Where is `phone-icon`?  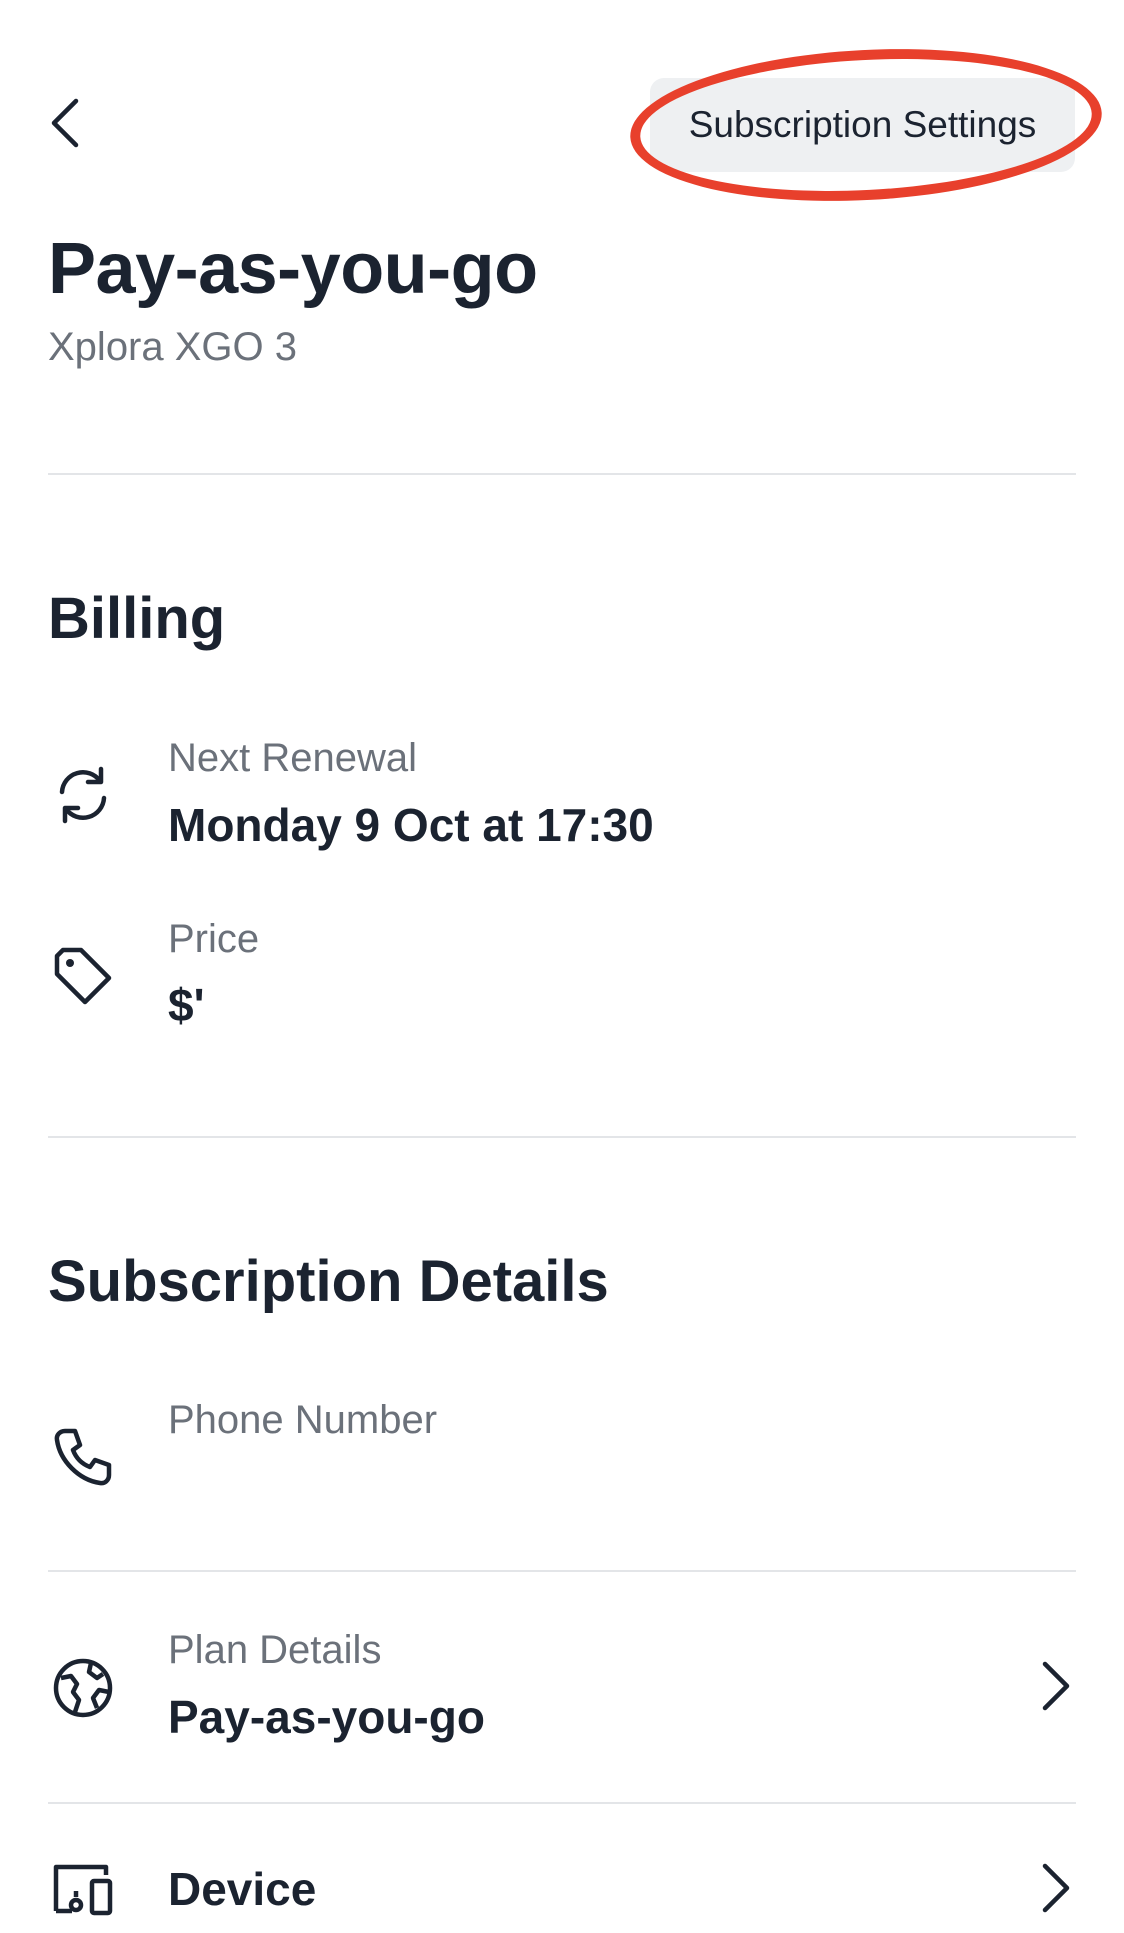
phone-icon is located at coordinates (83, 1457).